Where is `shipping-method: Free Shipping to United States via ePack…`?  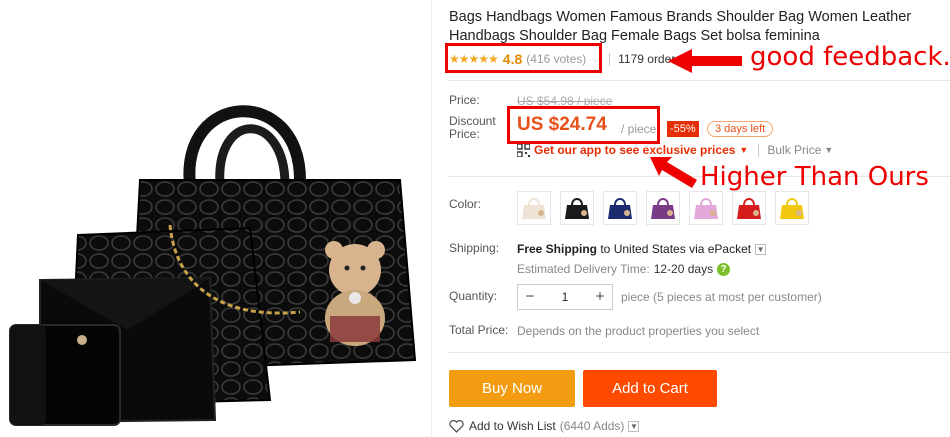
shipping-method: Free Shipping to United States via ePack… is located at coordinates (642, 249).